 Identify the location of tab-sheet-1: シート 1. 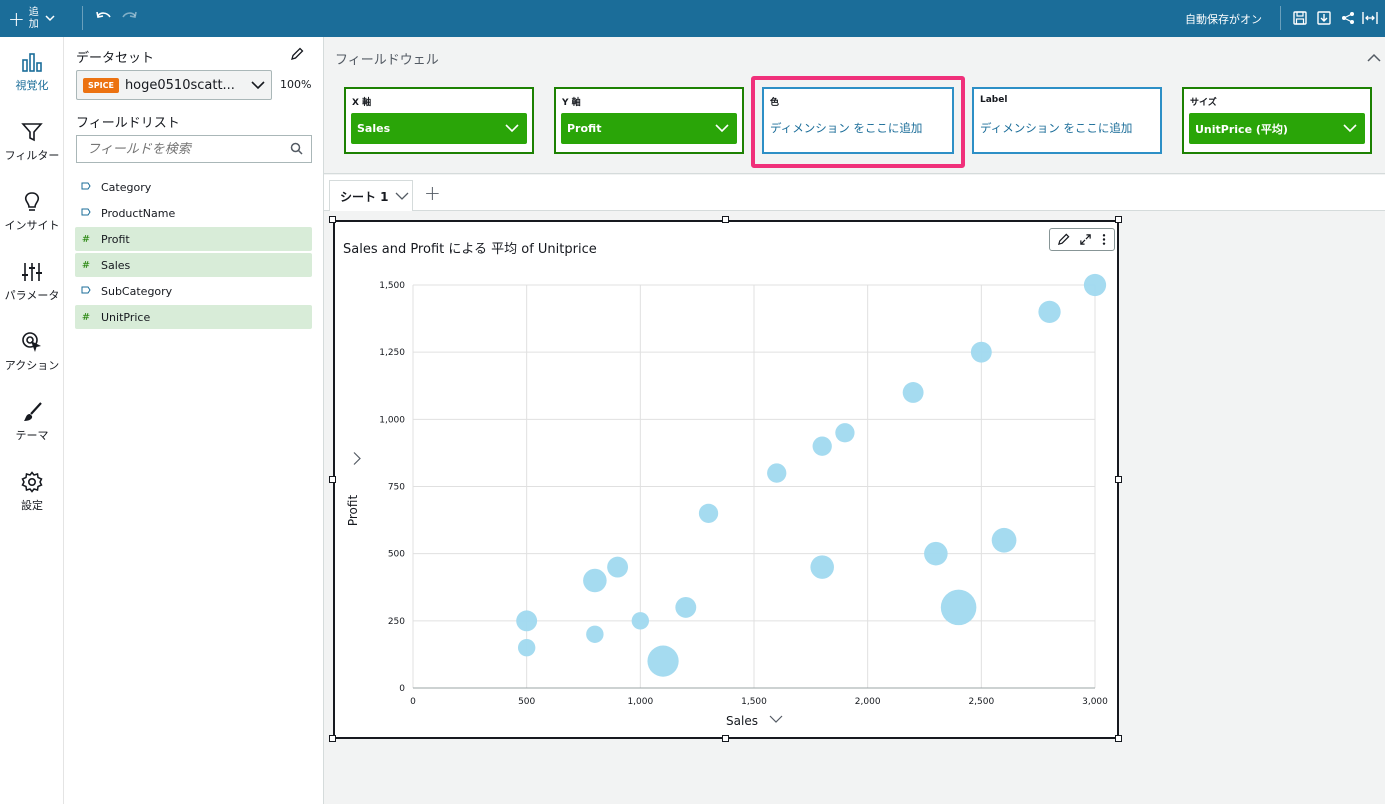
(371, 195).